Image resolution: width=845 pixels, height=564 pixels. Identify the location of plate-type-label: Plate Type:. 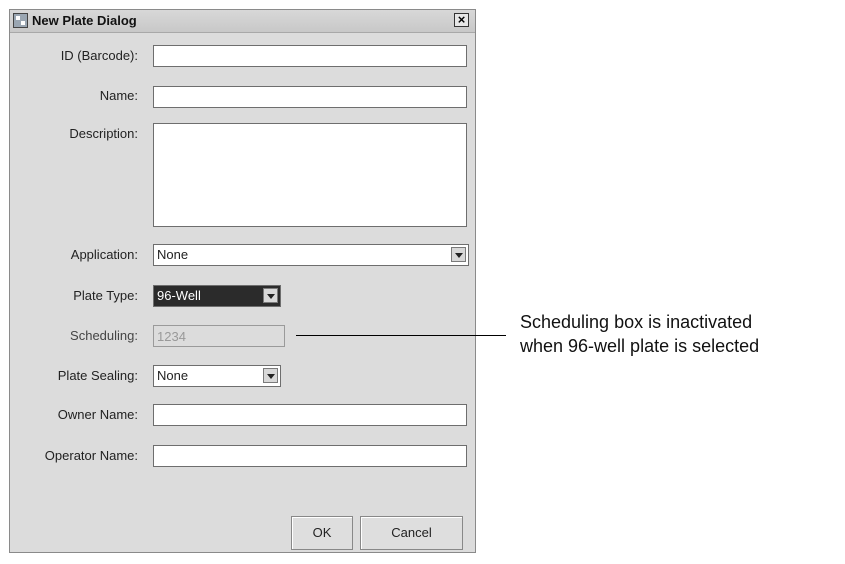
(105, 295).